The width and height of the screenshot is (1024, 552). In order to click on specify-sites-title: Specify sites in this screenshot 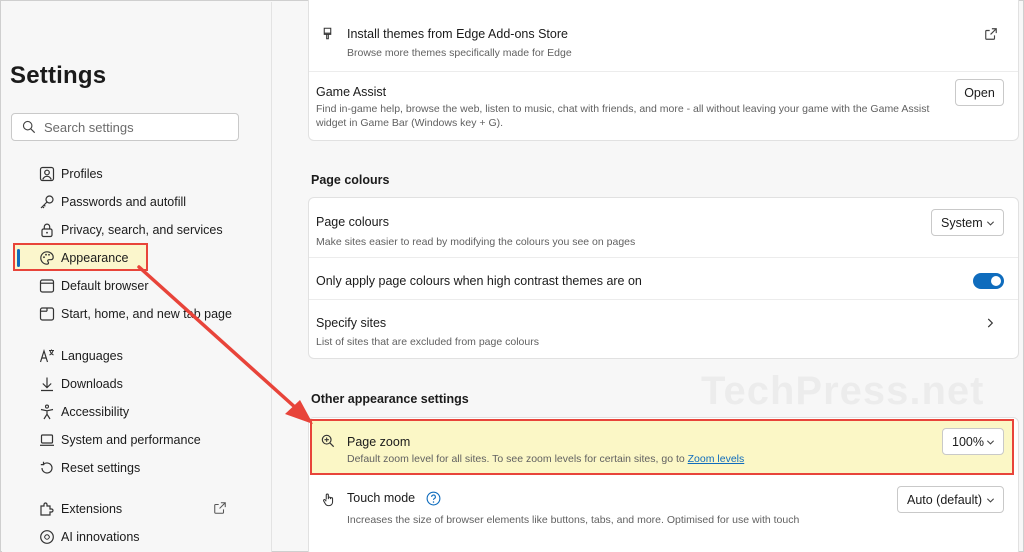, I will do `click(351, 323)`.